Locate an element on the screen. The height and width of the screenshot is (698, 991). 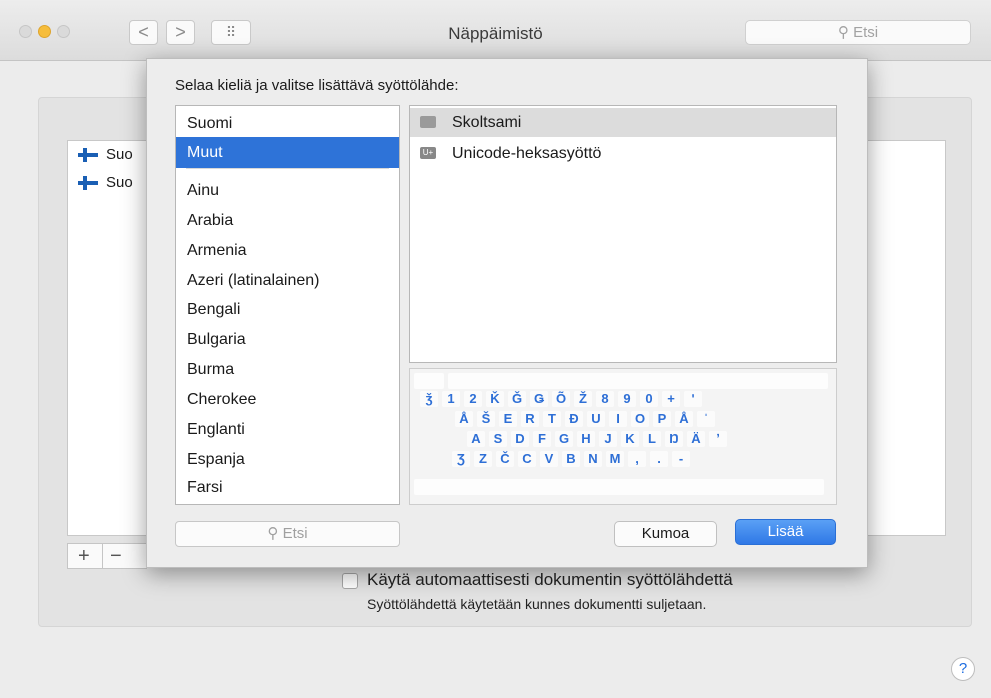
add-remove-buttons: + − is located at coordinates (107, 556).